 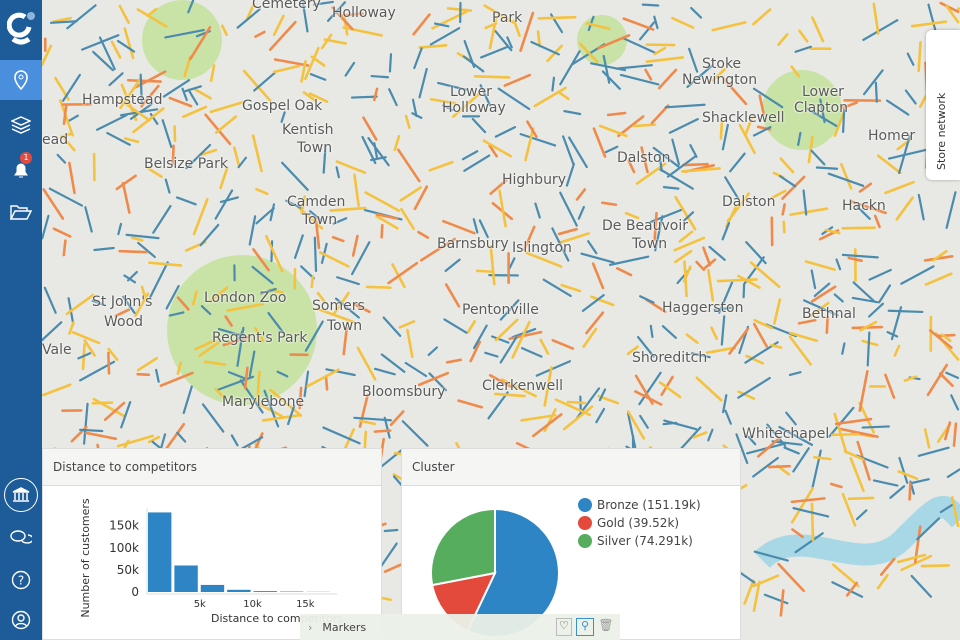 I want to click on map-label: Clerkenwell, so click(x=522, y=386).